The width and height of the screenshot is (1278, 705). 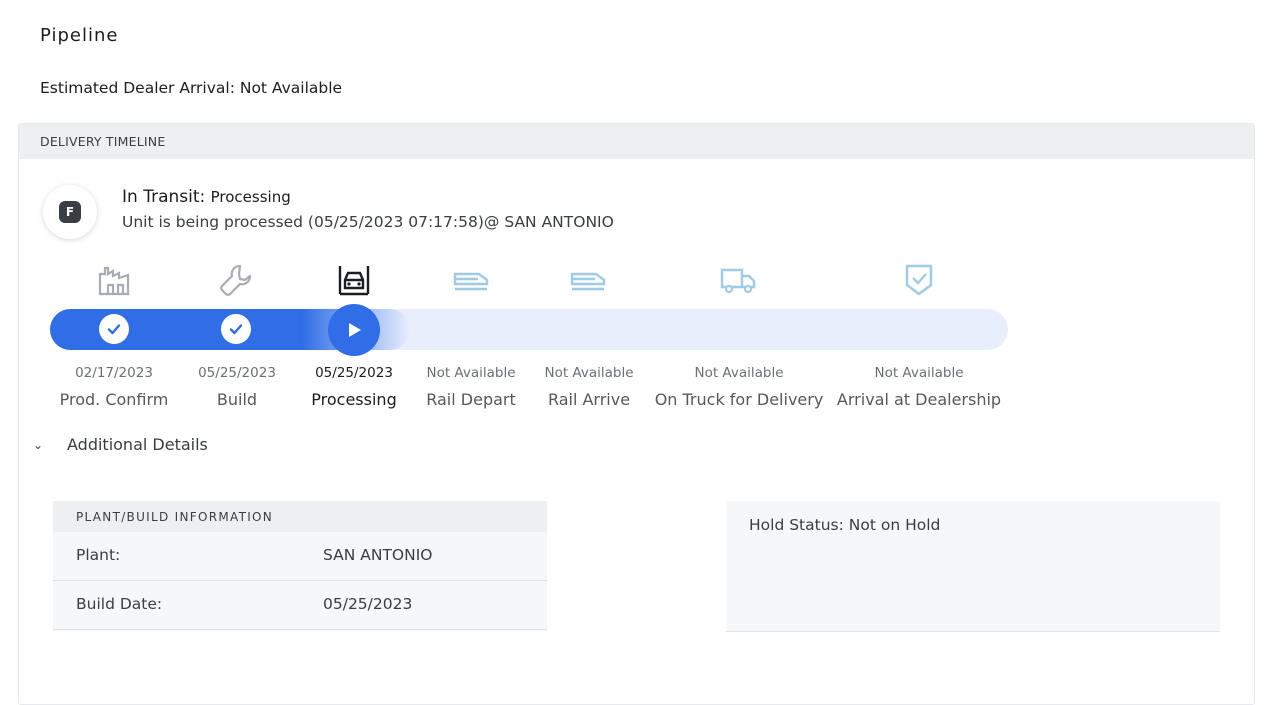 I want to click on play-icon, so click(x=355, y=330).